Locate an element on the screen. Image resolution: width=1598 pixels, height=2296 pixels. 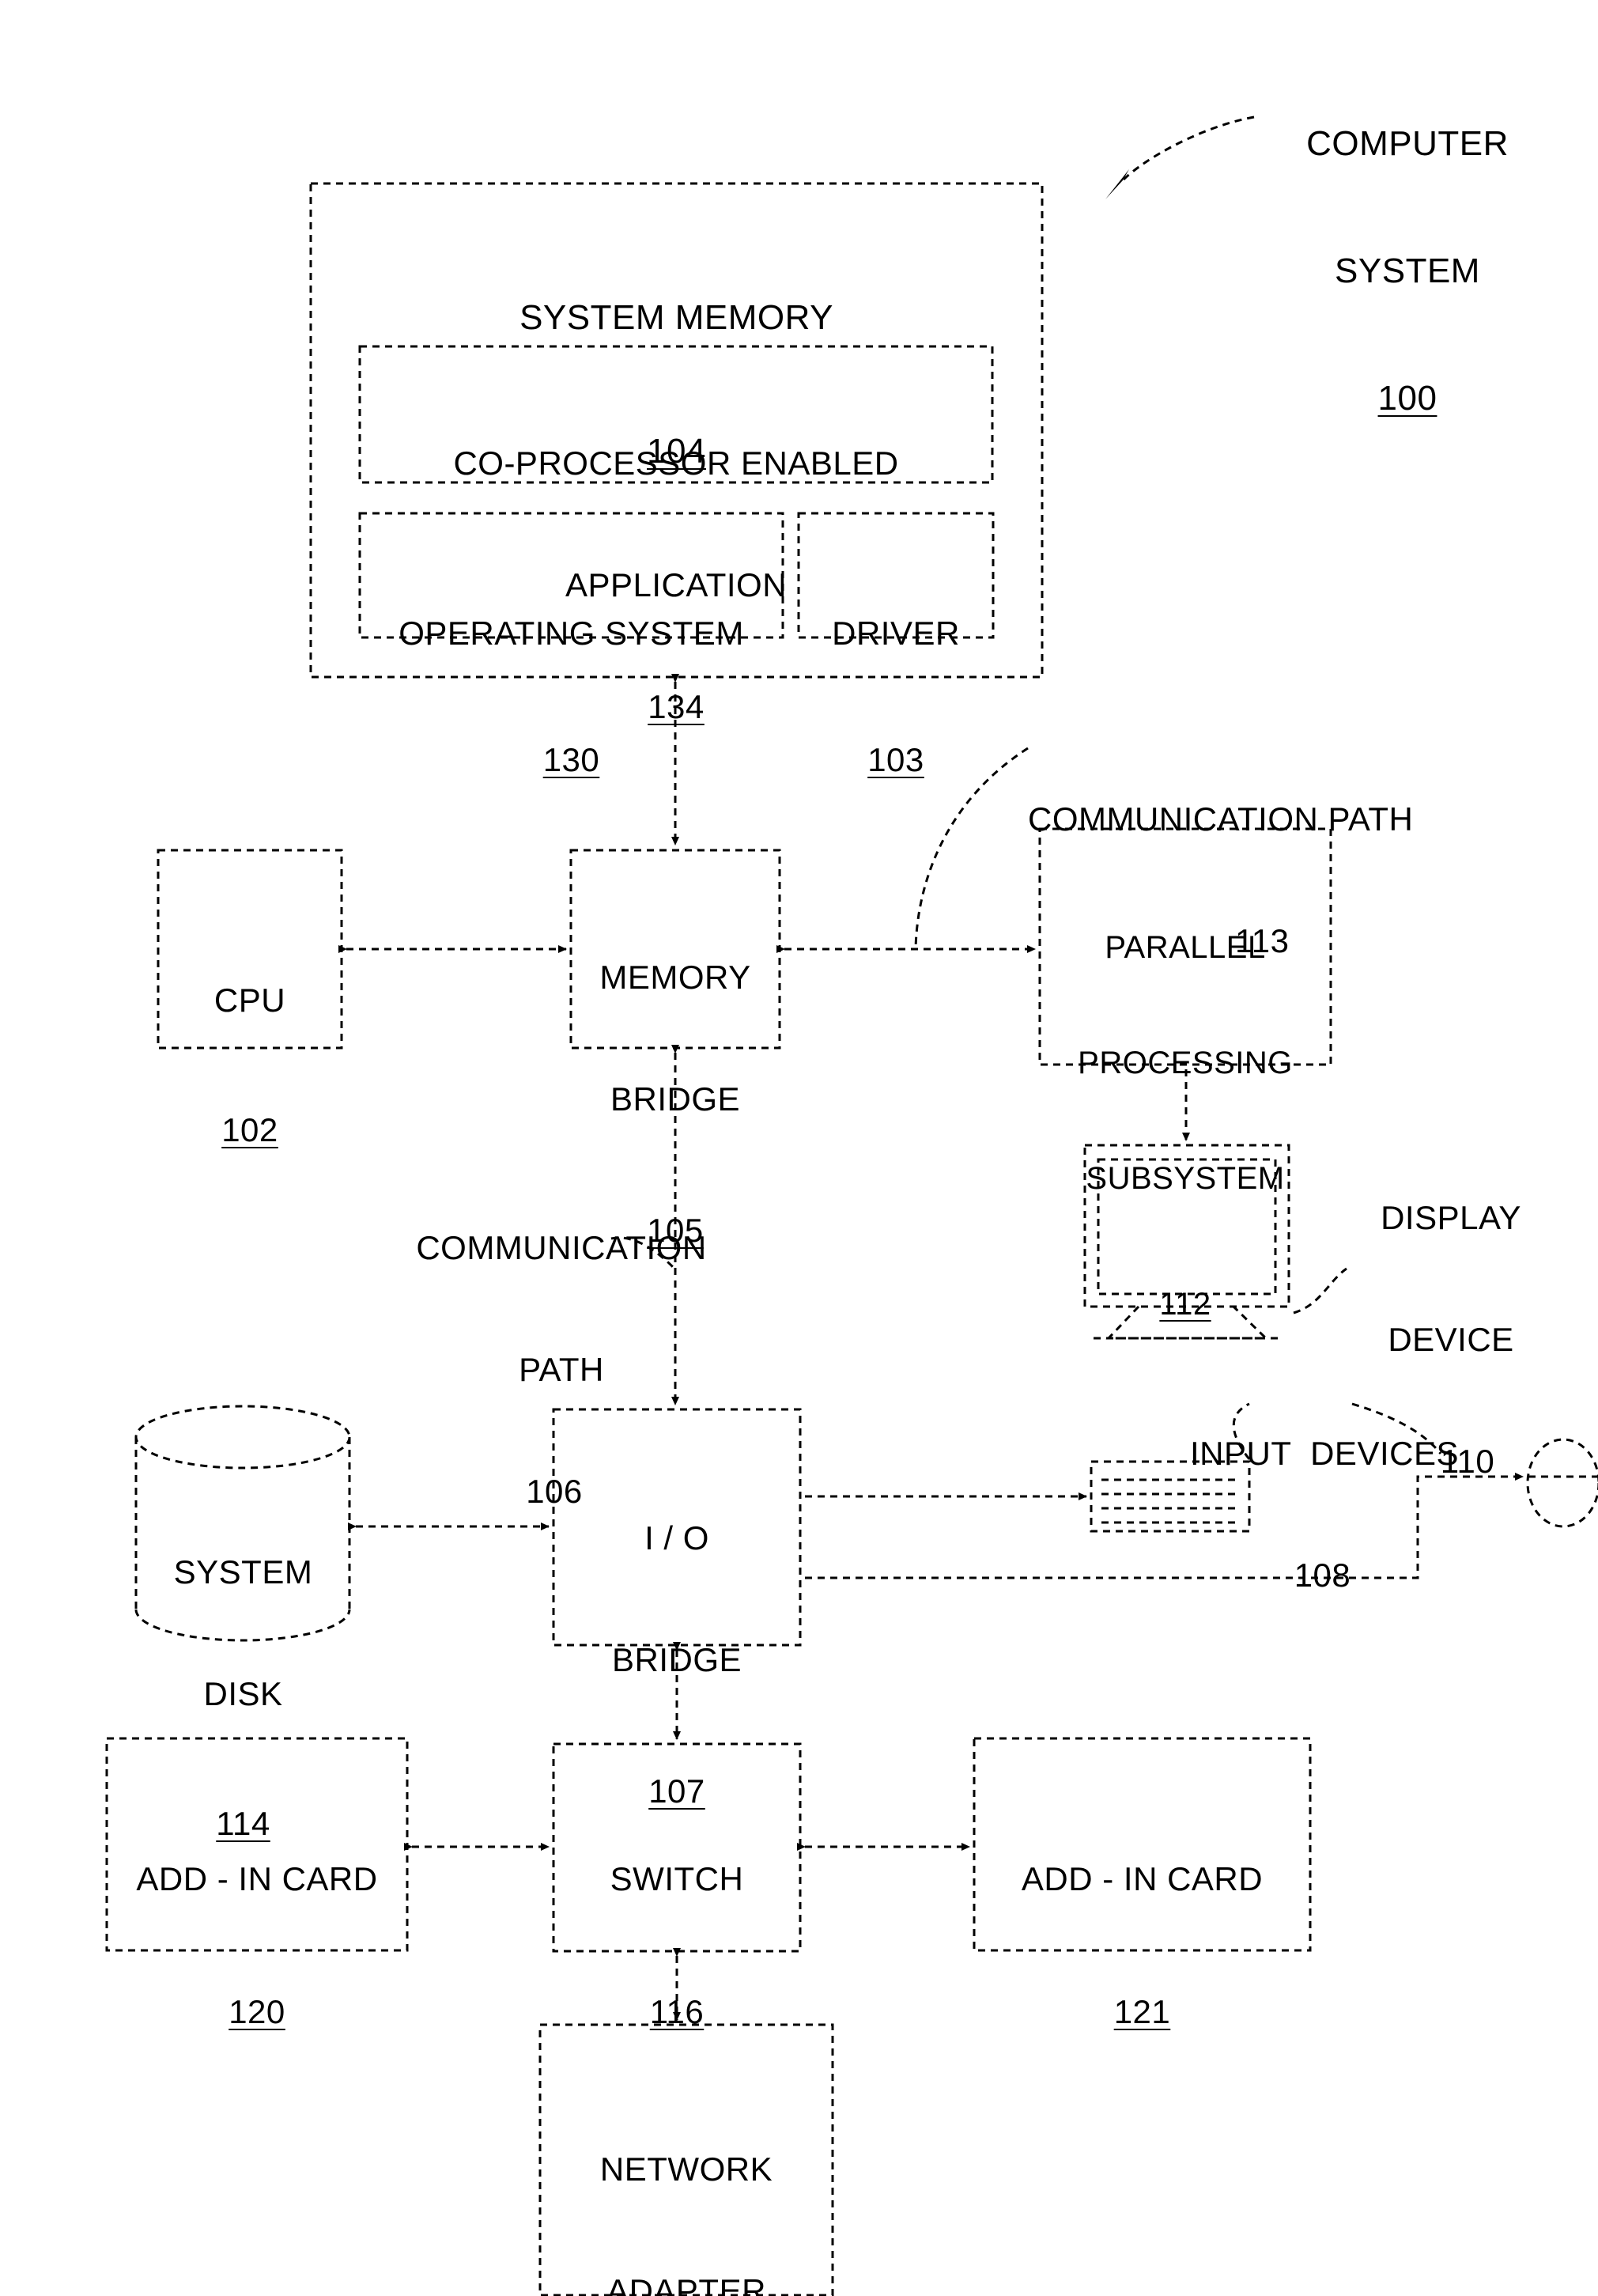
computer-system-callout: COMPUTER SYSTEM 100 is located at coordinates (1407, 271).